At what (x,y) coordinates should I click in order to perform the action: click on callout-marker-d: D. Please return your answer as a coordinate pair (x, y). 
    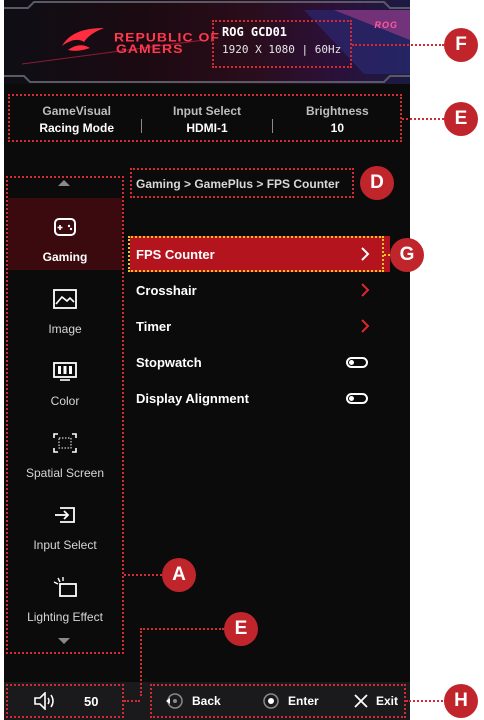
    Looking at the image, I should click on (377, 183).